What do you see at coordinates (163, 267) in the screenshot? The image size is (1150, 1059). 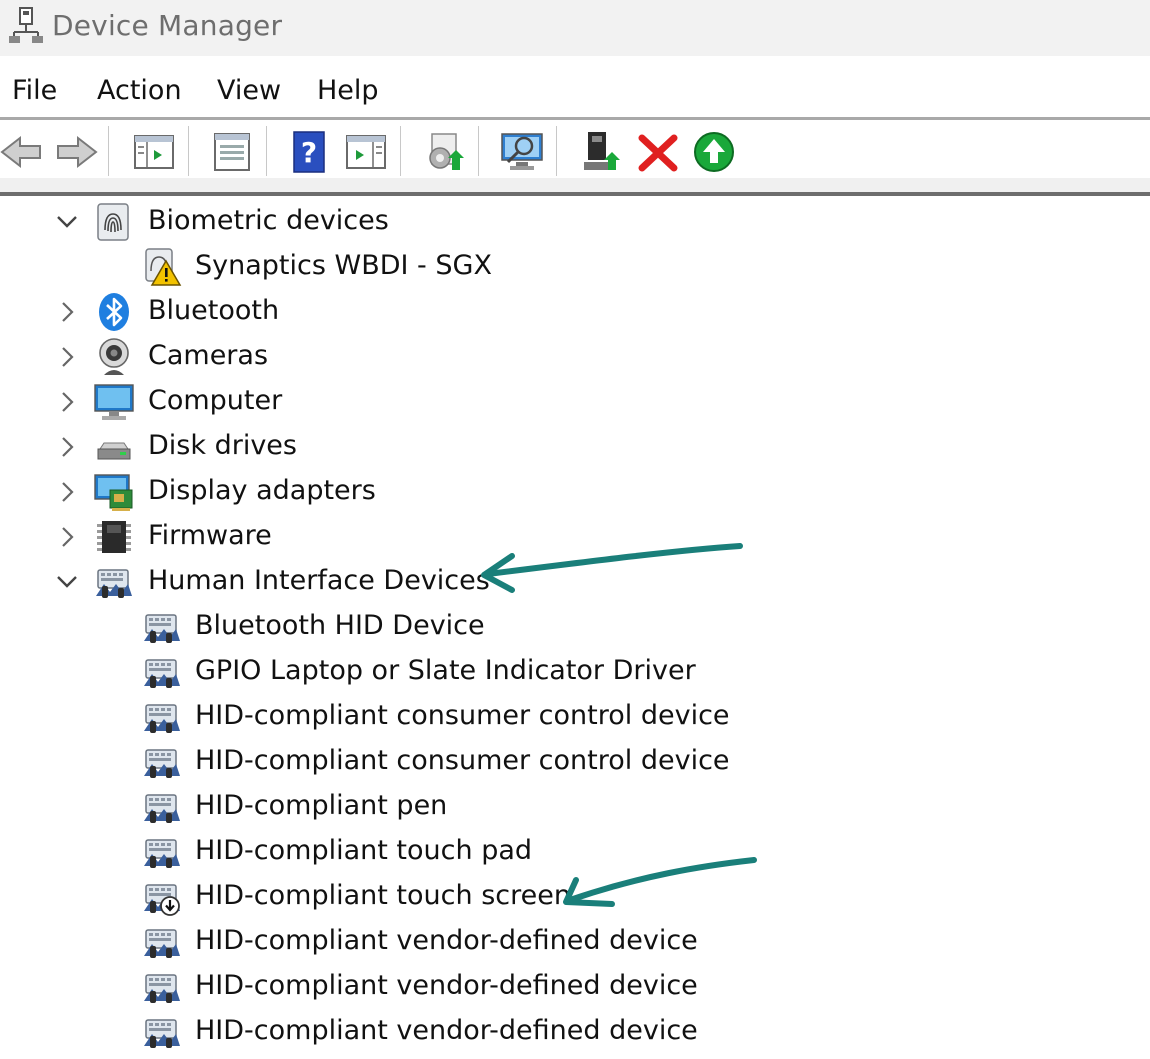 I see `warning-device-icon` at bounding box center [163, 267].